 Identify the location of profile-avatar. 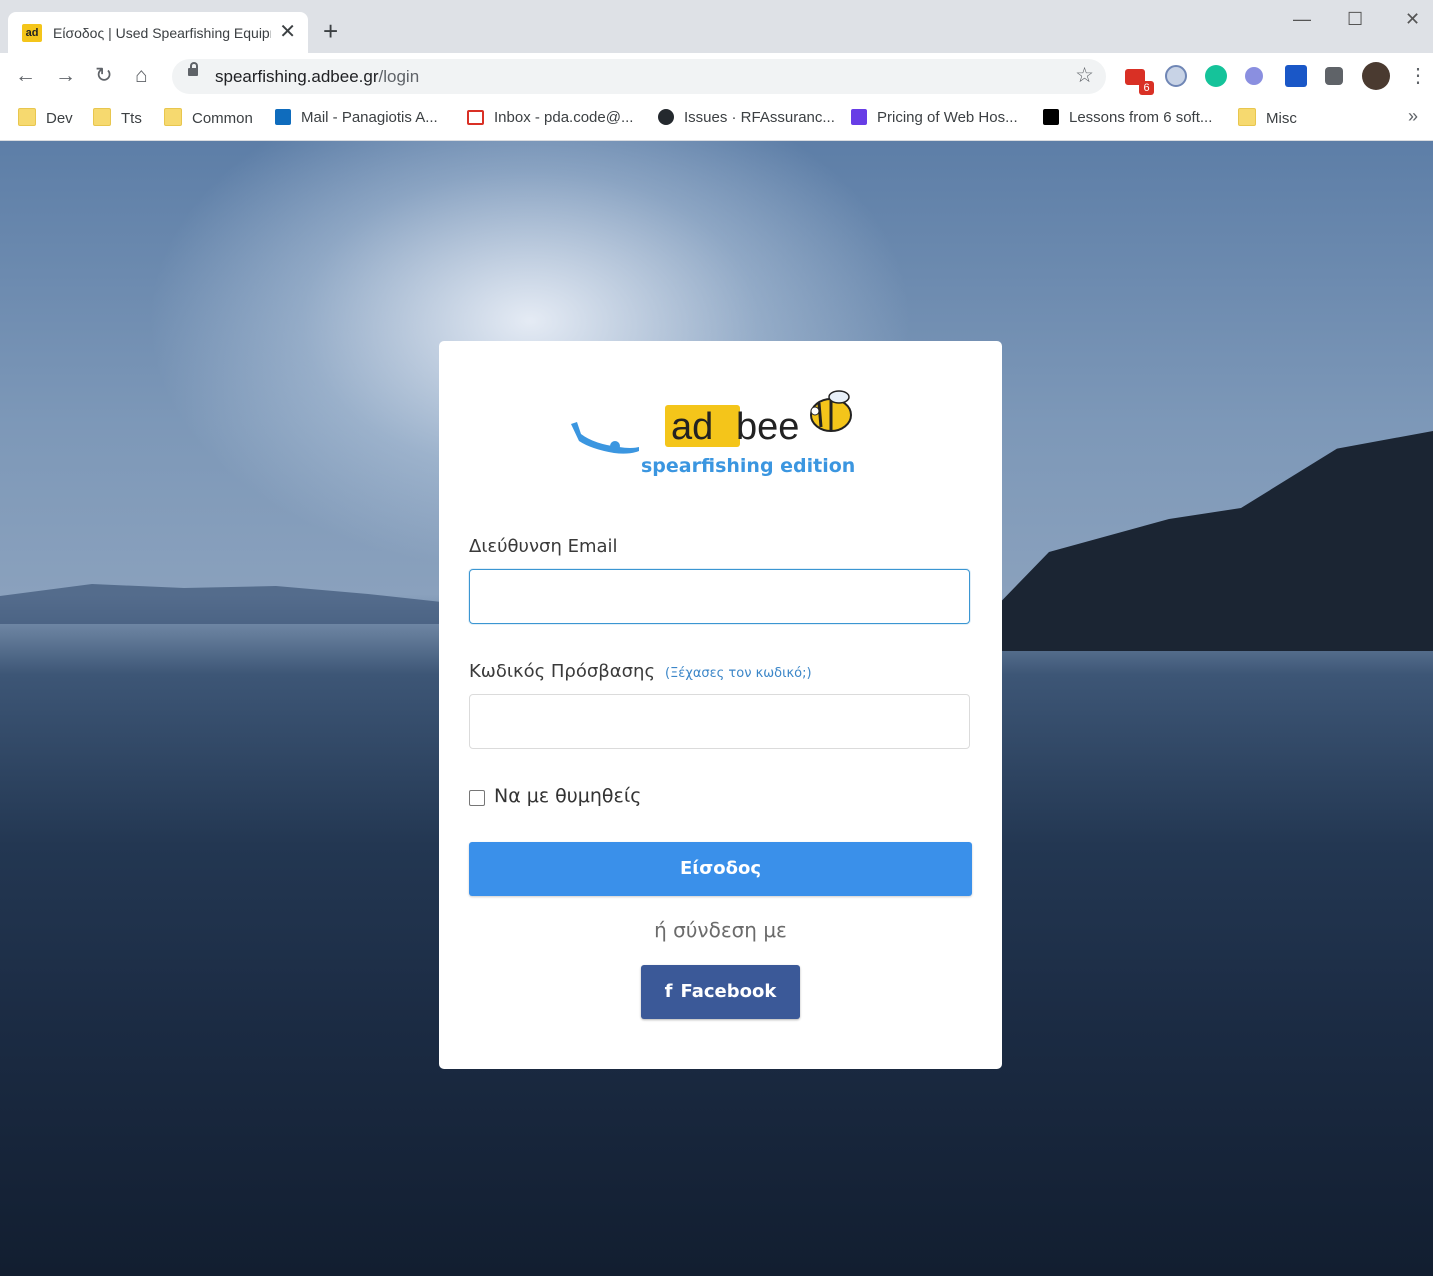
(1376, 76).